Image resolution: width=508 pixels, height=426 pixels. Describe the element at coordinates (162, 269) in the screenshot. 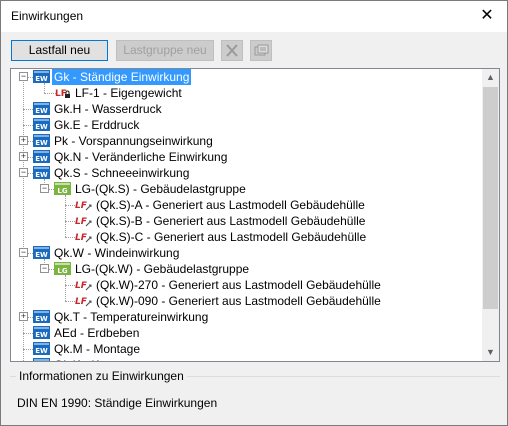

I see `tree-item-label: LG-(Qk.W) - Gebäudelastgruppe` at that location.